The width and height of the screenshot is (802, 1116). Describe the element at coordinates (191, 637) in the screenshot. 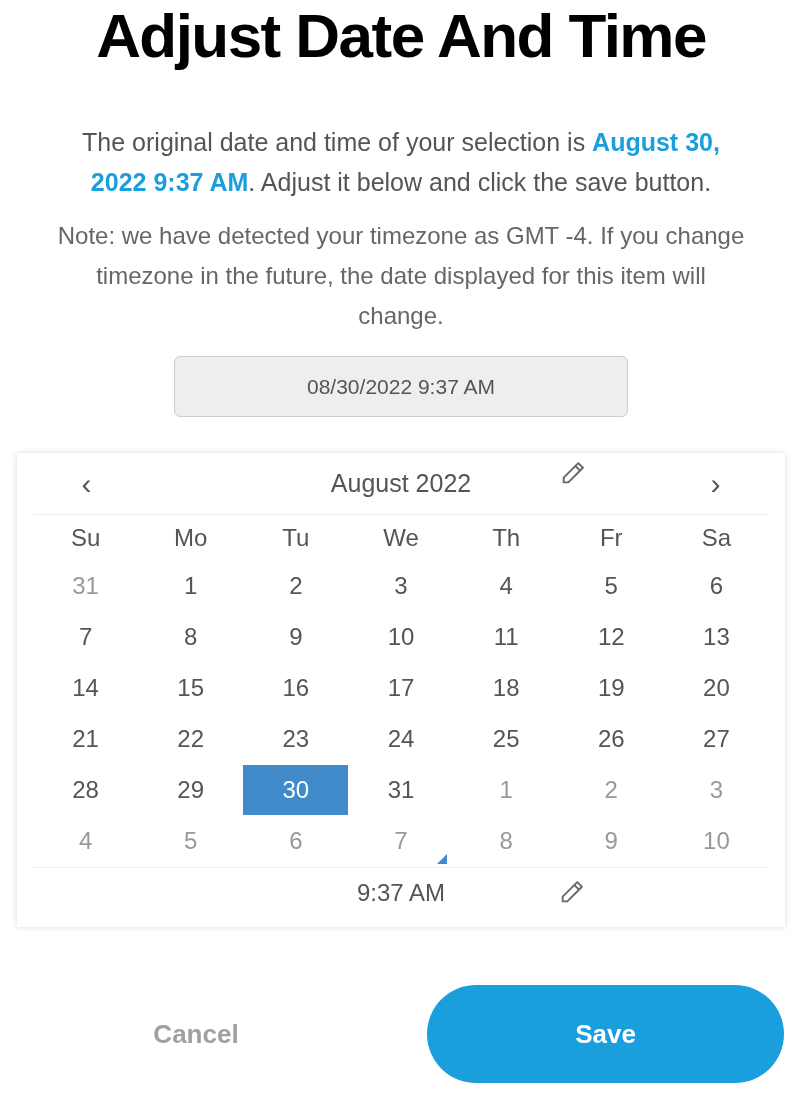

I see `day-cell: 8` at that location.